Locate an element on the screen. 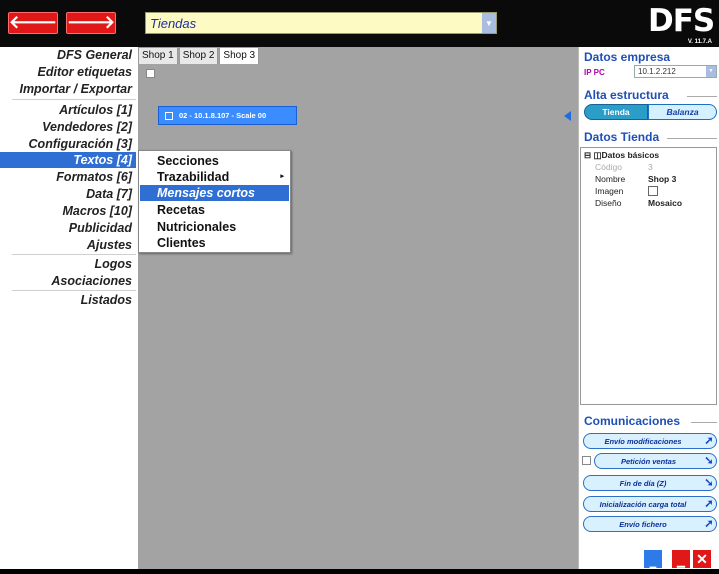 This screenshot has height=574, width=719. submenu-item-mensajes-cortos: Mensajes cortos is located at coordinates (214, 193).